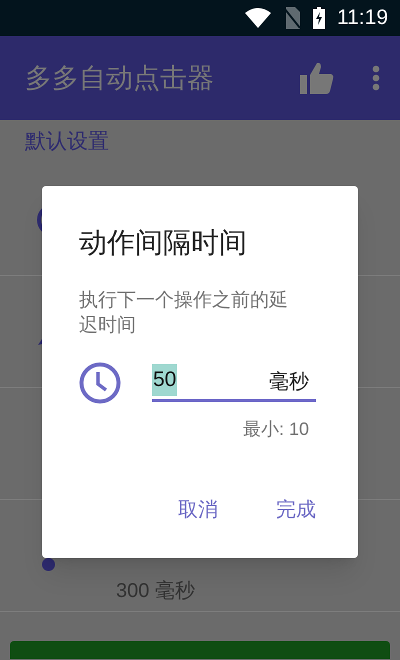 The height and width of the screenshot is (660, 400). What do you see at coordinates (319, 18) in the screenshot?
I see `battery-charging-icon` at bounding box center [319, 18].